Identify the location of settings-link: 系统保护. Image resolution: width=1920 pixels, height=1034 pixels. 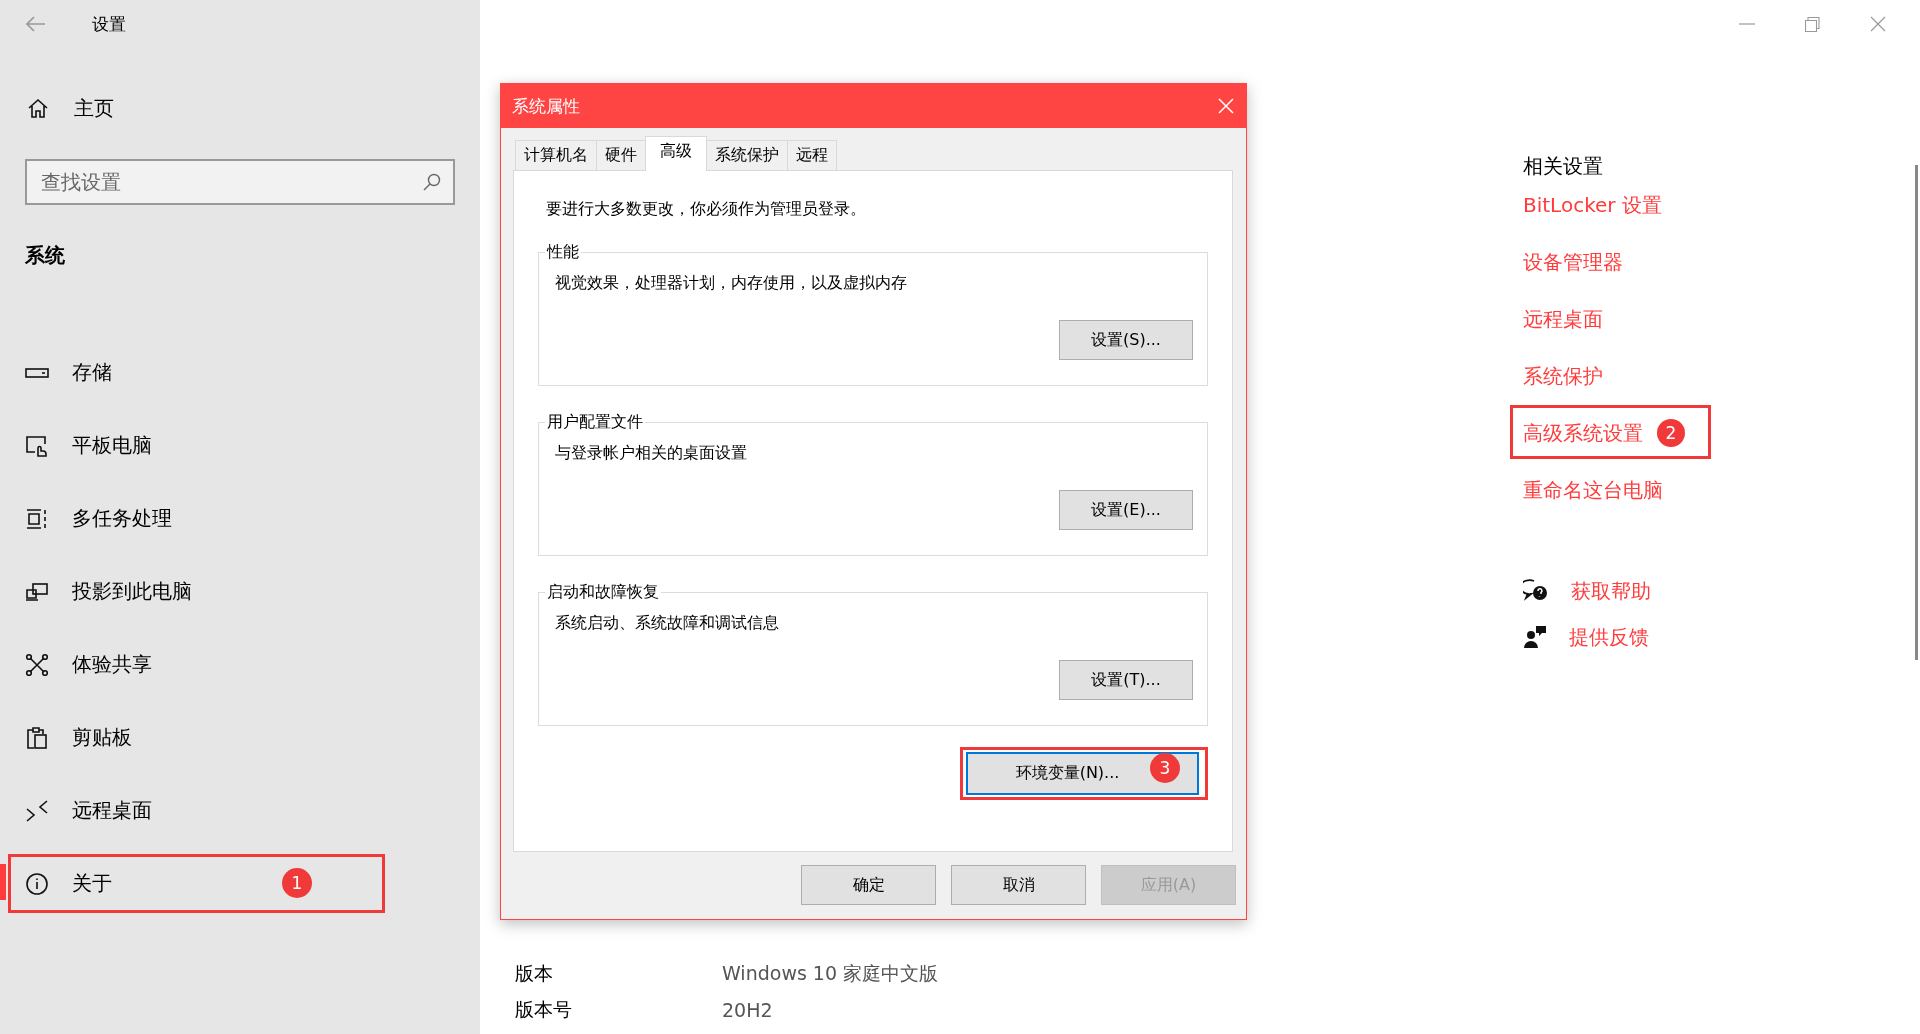
(1563, 376).